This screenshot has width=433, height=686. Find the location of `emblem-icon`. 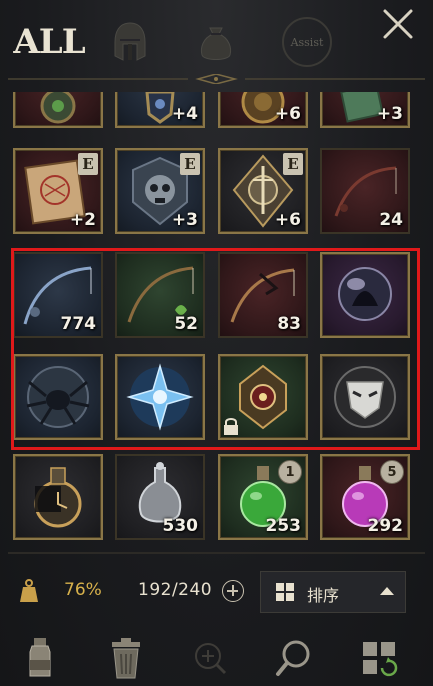

emblem-icon is located at coordinates (58, 108).